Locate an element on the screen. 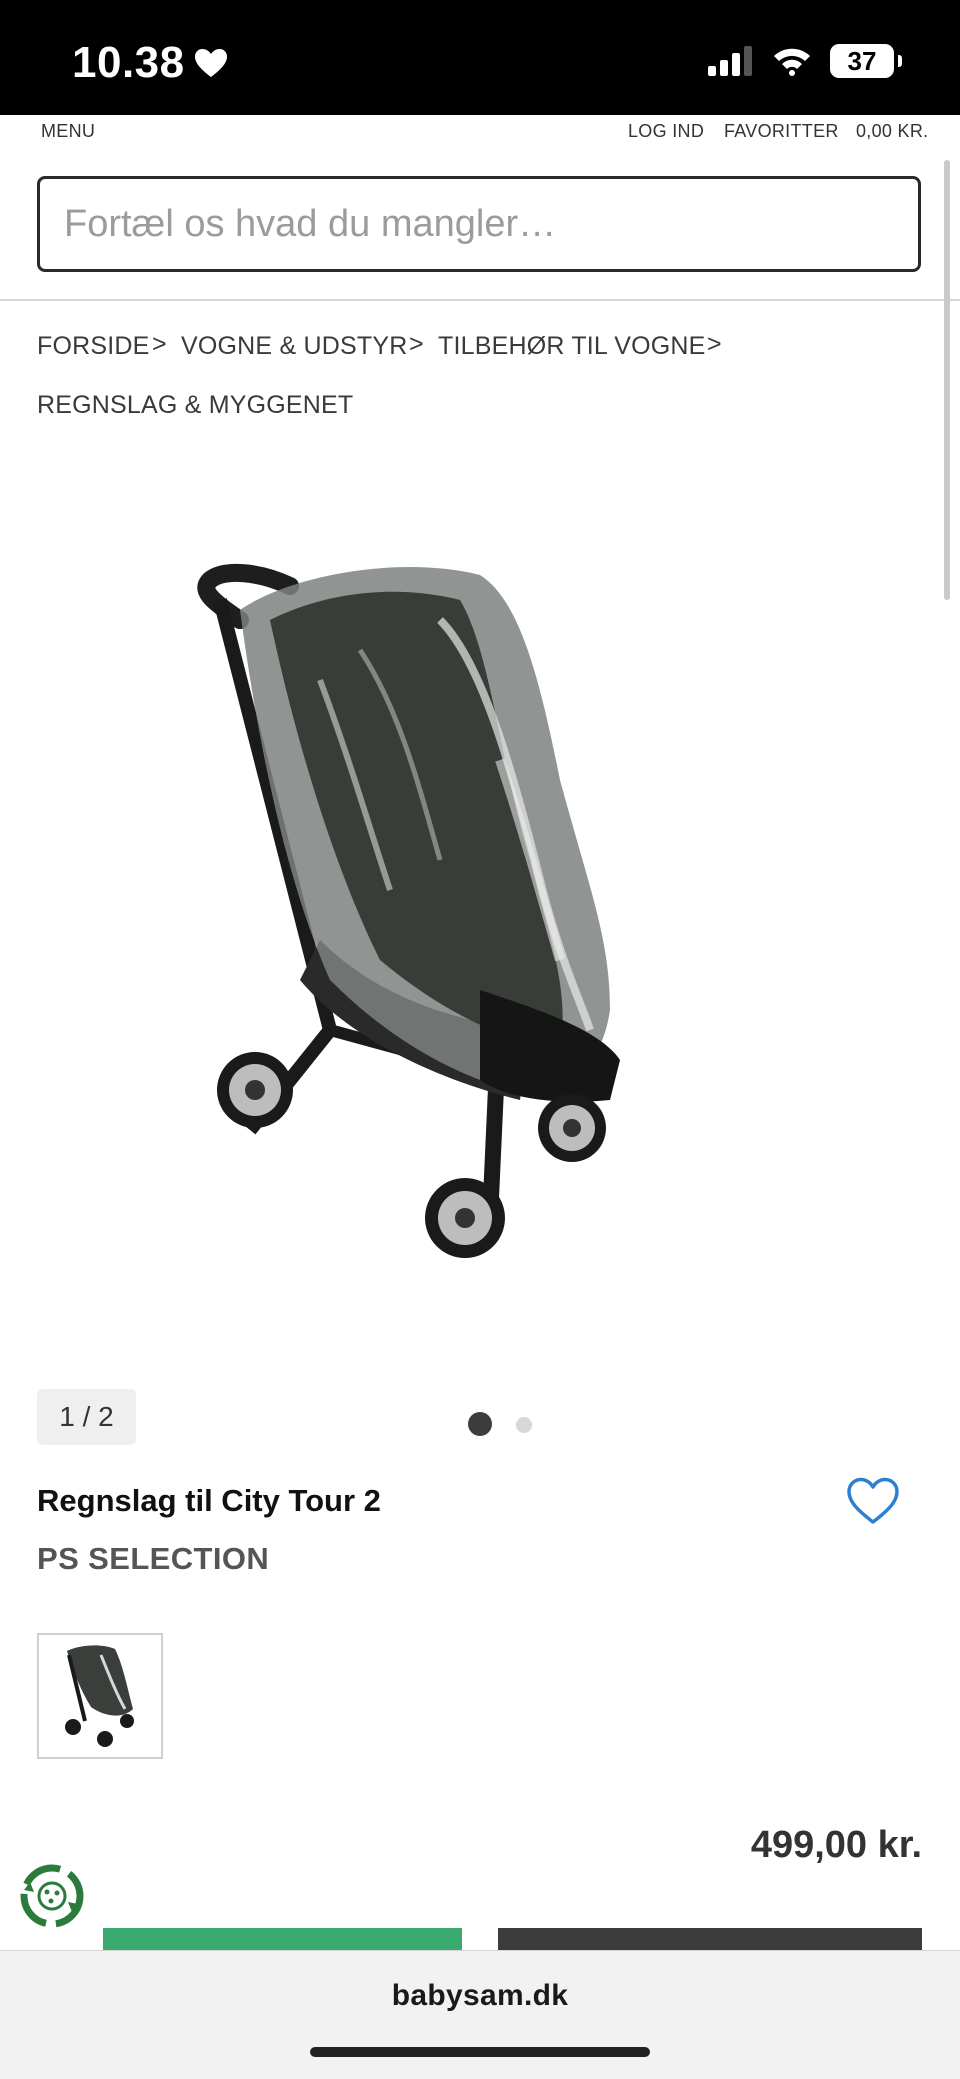  status-time-text: 10.38 is located at coordinates (128, 62).